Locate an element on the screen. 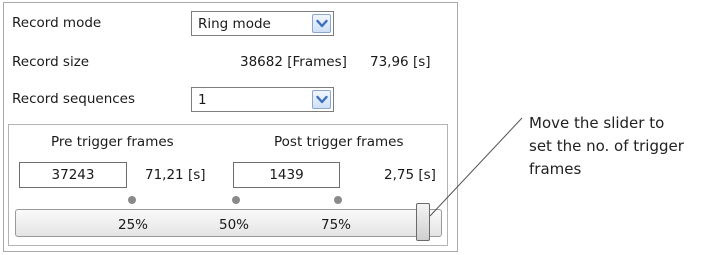 The width and height of the screenshot is (713, 255). annotation-line-3: frames is located at coordinates (555, 169).